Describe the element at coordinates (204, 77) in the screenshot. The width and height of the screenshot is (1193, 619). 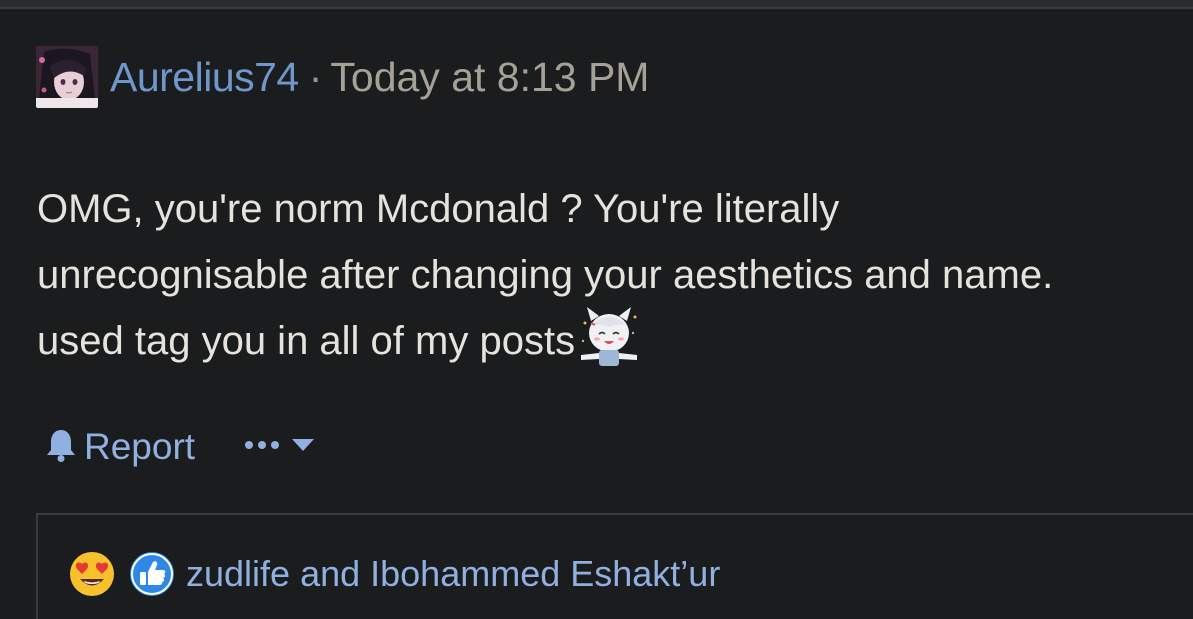
I see `username-link: Aurelius74` at that location.